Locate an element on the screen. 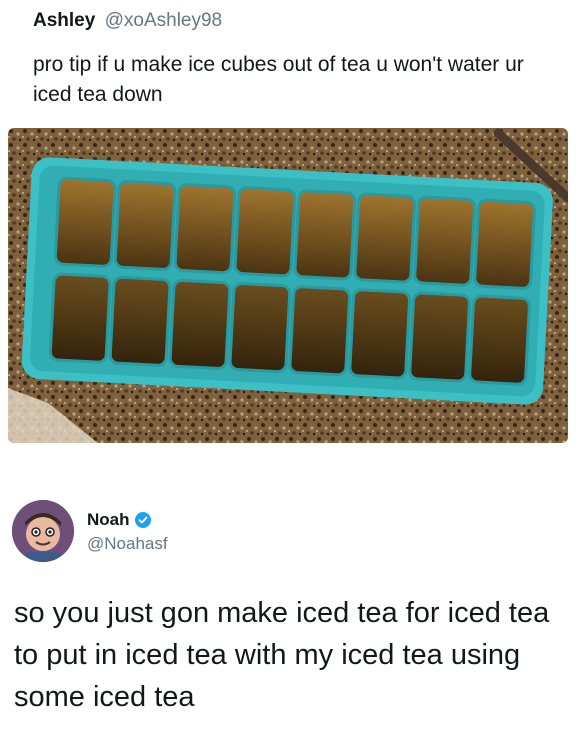  avatar is located at coordinates (43, 531).